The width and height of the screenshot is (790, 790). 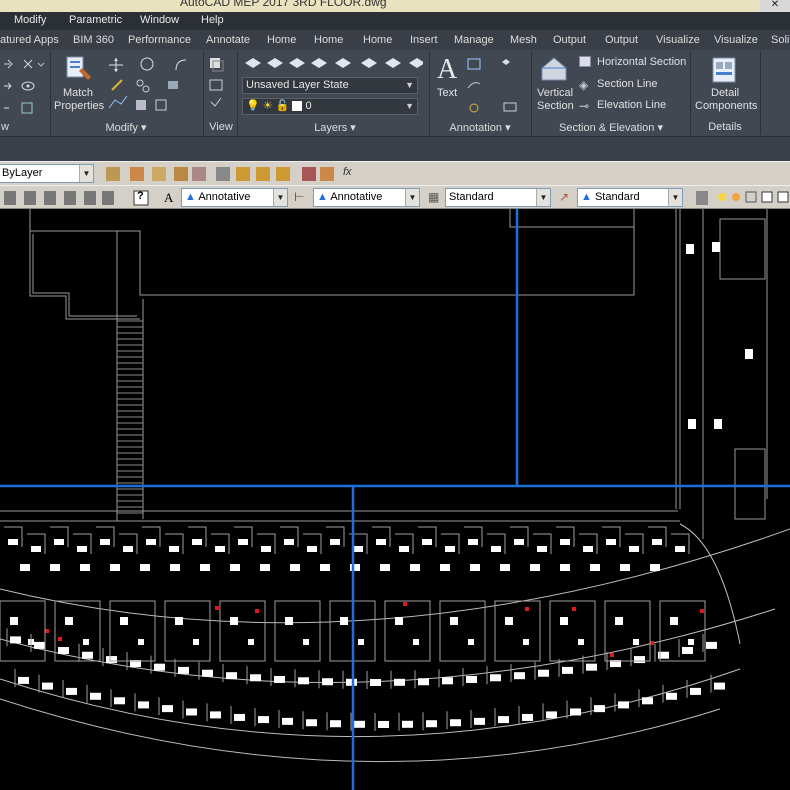 What do you see at coordinates (447, 93) in the screenshot?
I see `text-label: Text` at bounding box center [447, 93].